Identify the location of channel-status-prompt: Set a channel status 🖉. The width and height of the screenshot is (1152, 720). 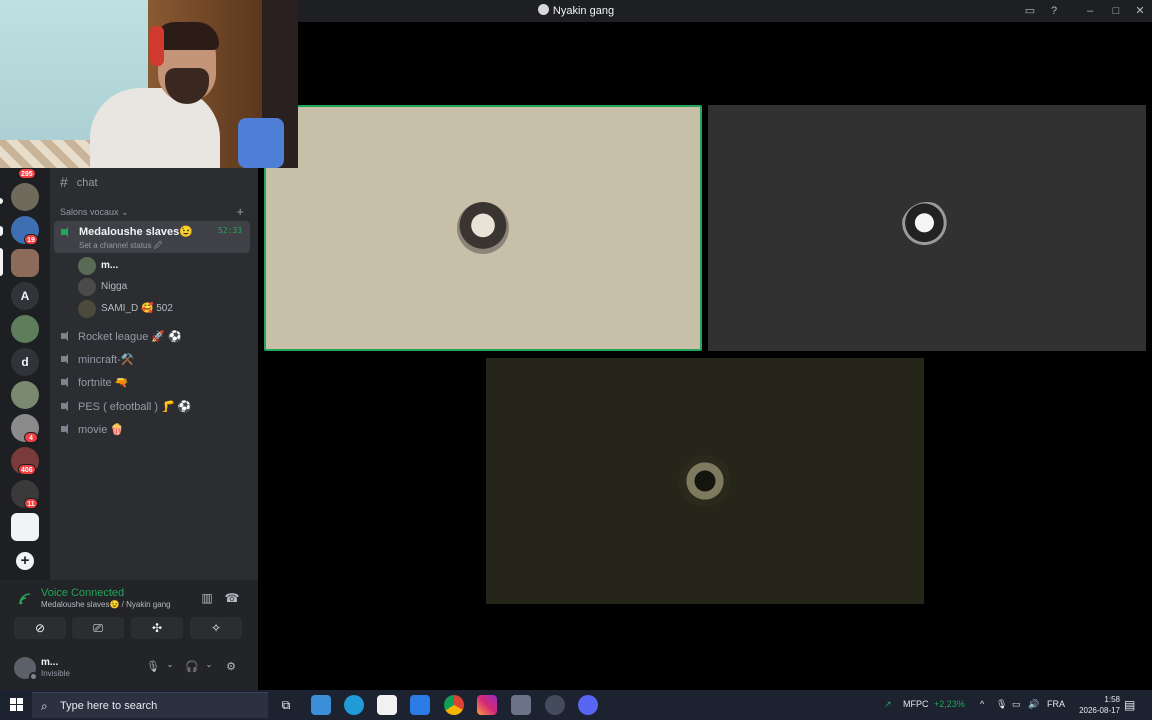
(120, 247).